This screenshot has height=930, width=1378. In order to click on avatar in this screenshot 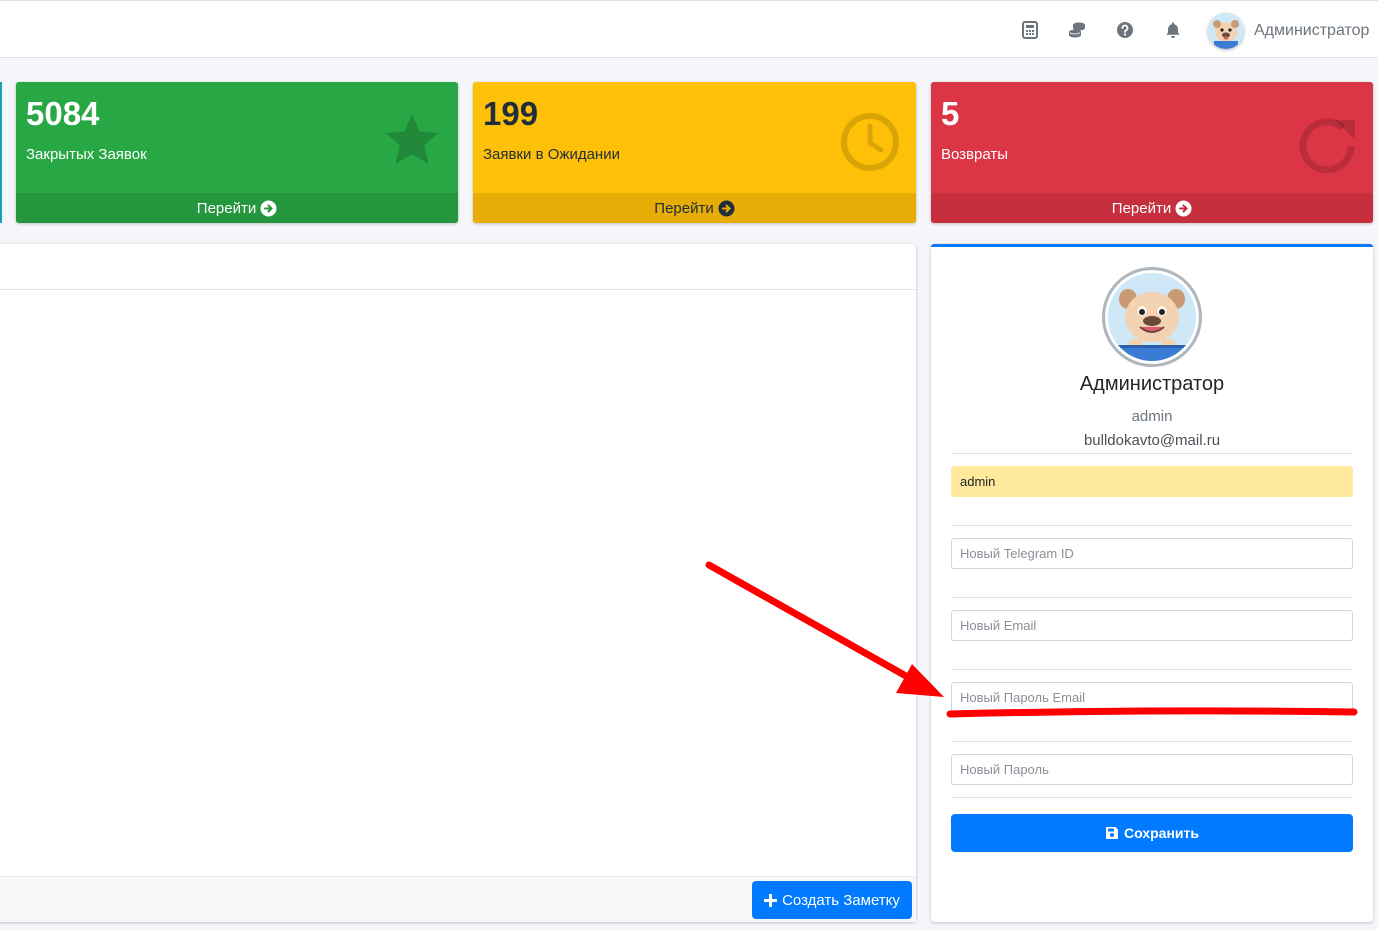, I will do `click(1226, 31)`.